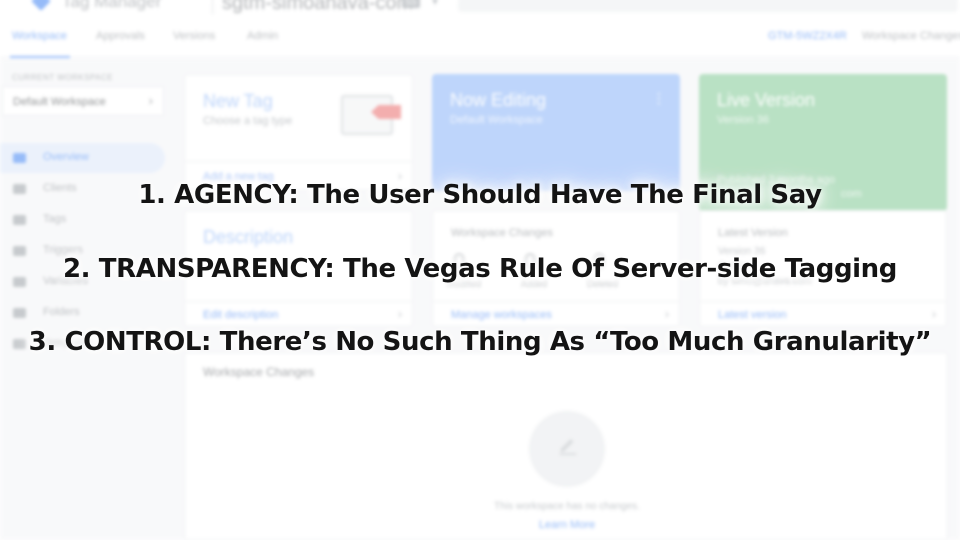 This screenshot has width=960, height=540. What do you see at coordinates (240, 315) in the screenshot?
I see `edit-description-link: Edit description` at bounding box center [240, 315].